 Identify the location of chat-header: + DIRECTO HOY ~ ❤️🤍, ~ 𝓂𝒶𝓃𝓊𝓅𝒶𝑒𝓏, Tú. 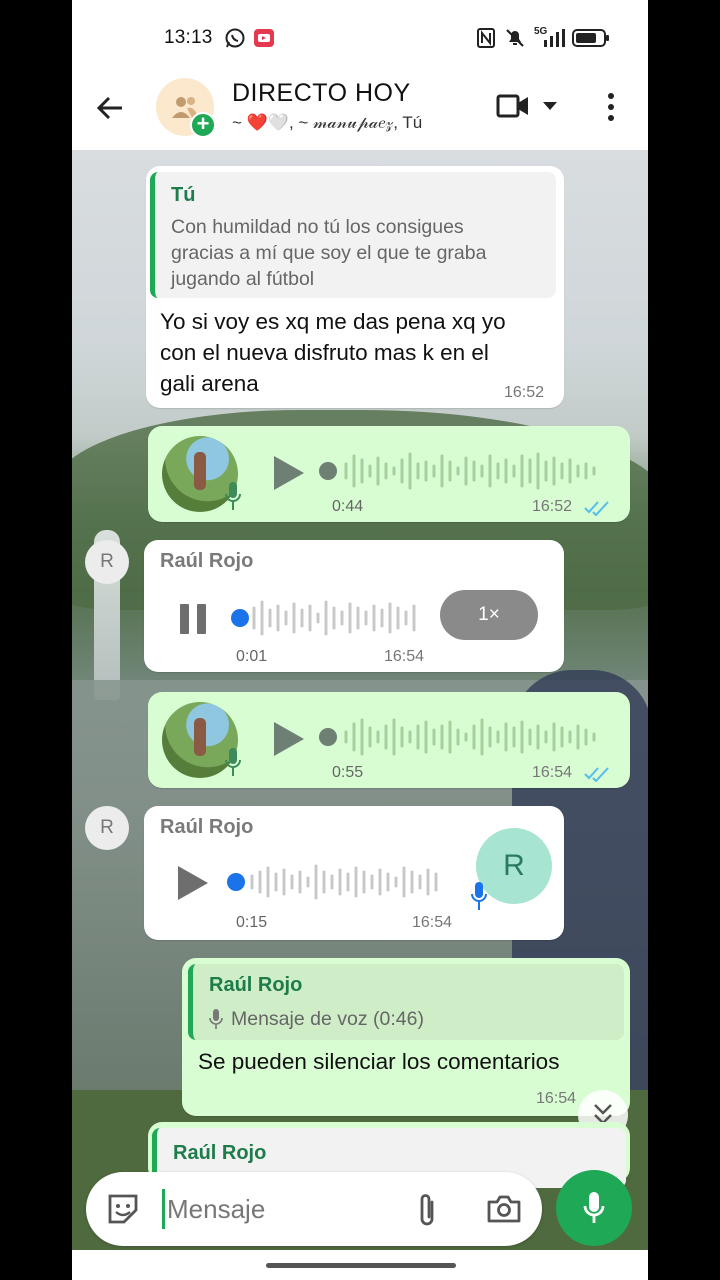
(360, 112).